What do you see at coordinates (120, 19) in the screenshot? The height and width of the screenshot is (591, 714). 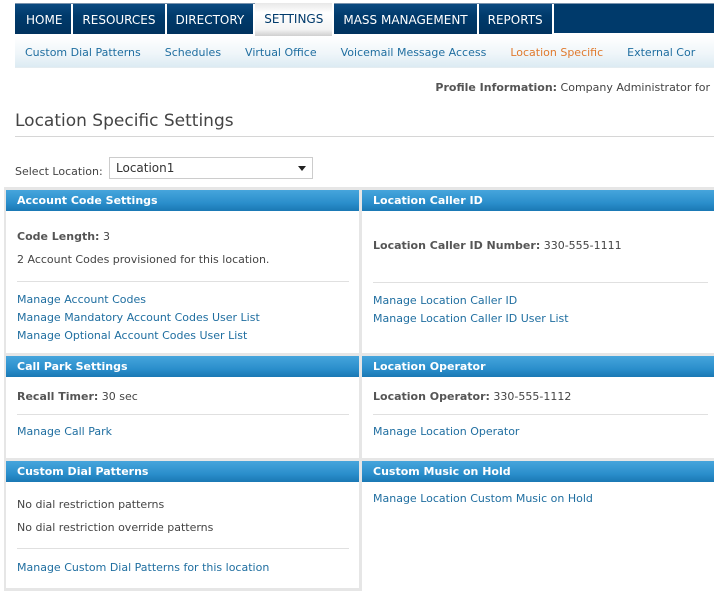 I see `tab-resources: RESOURCES` at bounding box center [120, 19].